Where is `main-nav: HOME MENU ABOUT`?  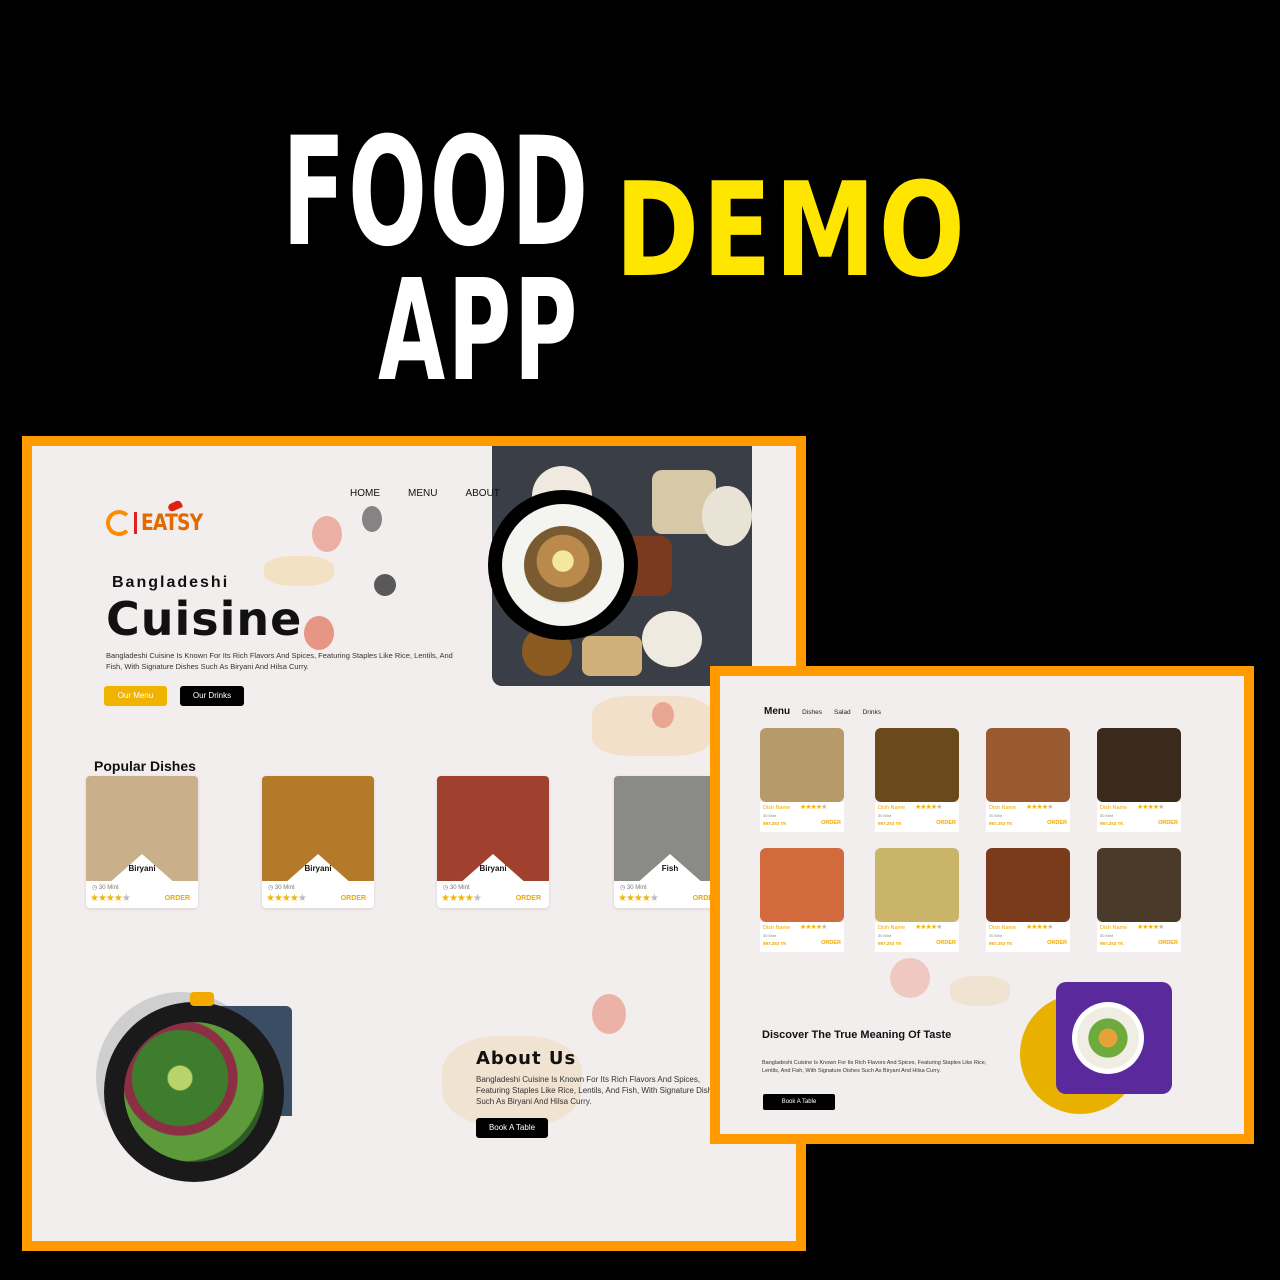 main-nav: HOME MENU ABOUT is located at coordinates (425, 493).